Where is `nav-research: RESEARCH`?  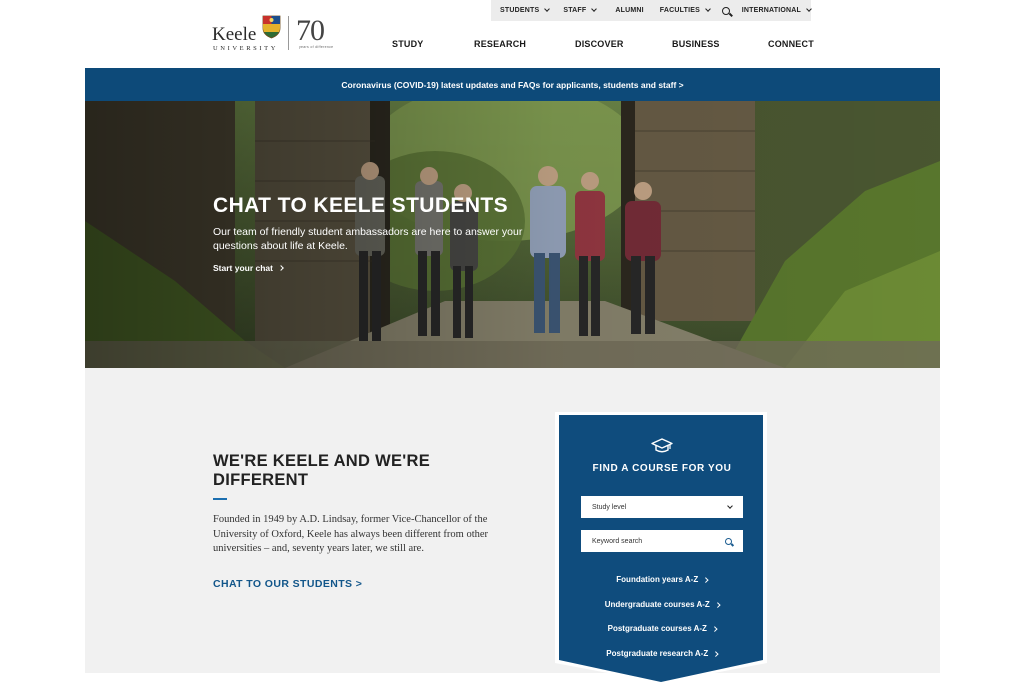
nav-research: RESEARCH is located at coordinates (500, 45).